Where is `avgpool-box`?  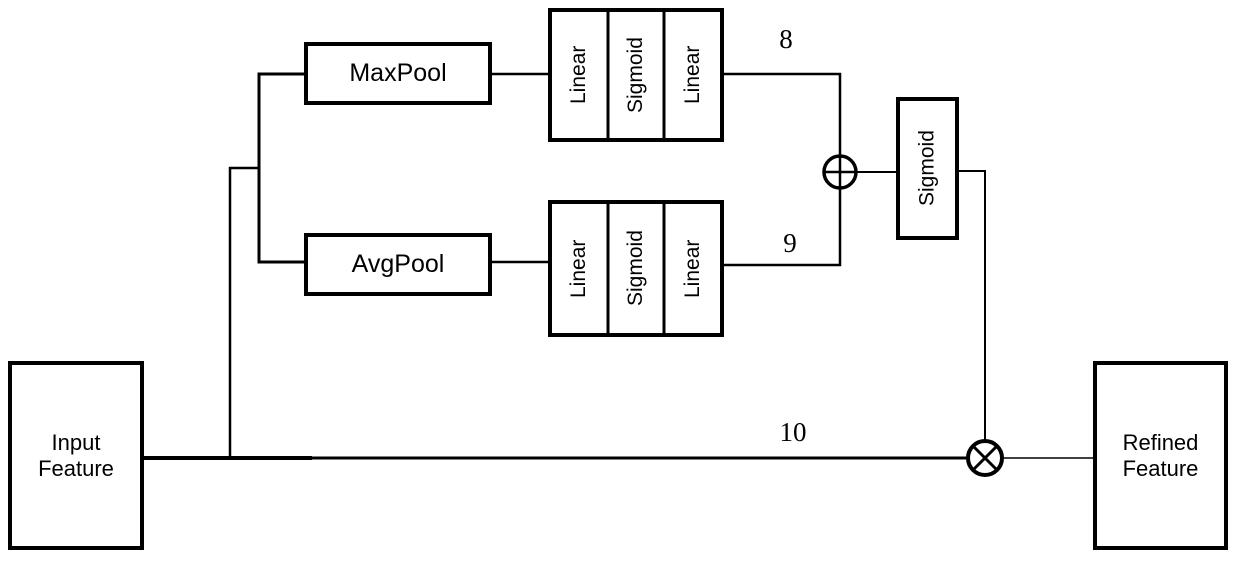 avgpool-box is located at coordinates (398, 264).